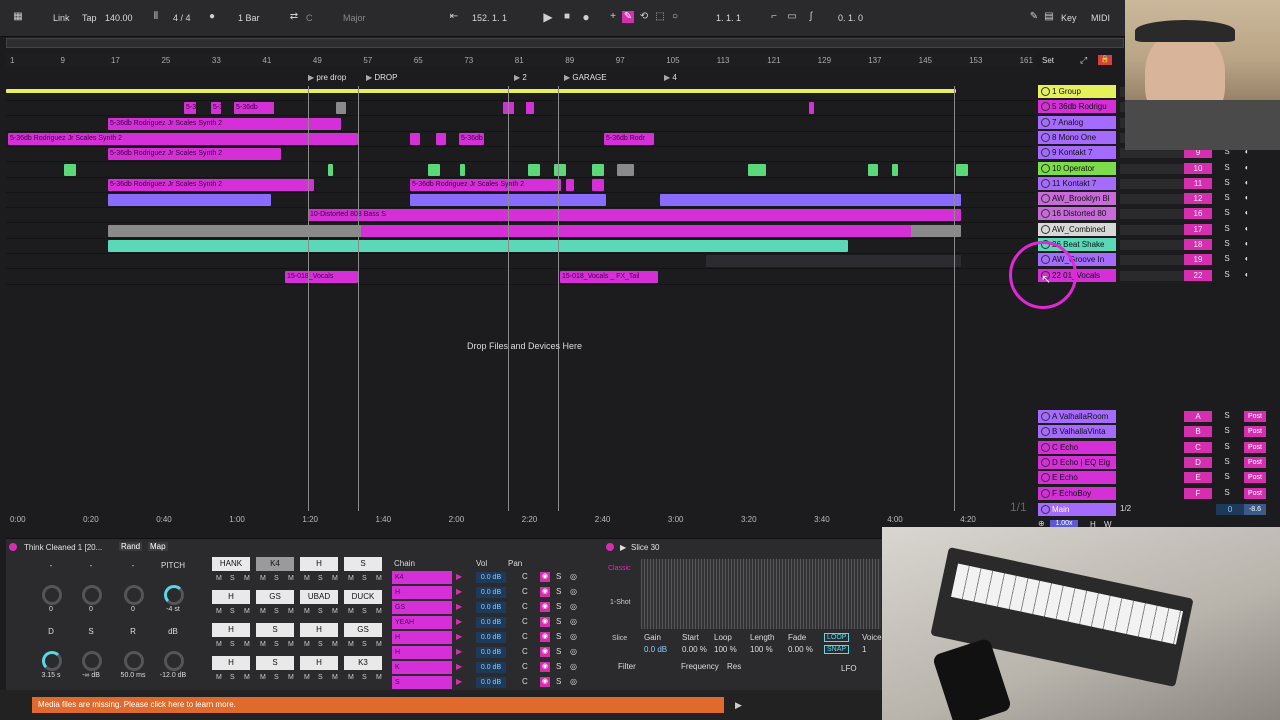 The width and height of the screenshot is (1280, 720). I want to click on track-name: AW_Combined, so click(1077, 229).